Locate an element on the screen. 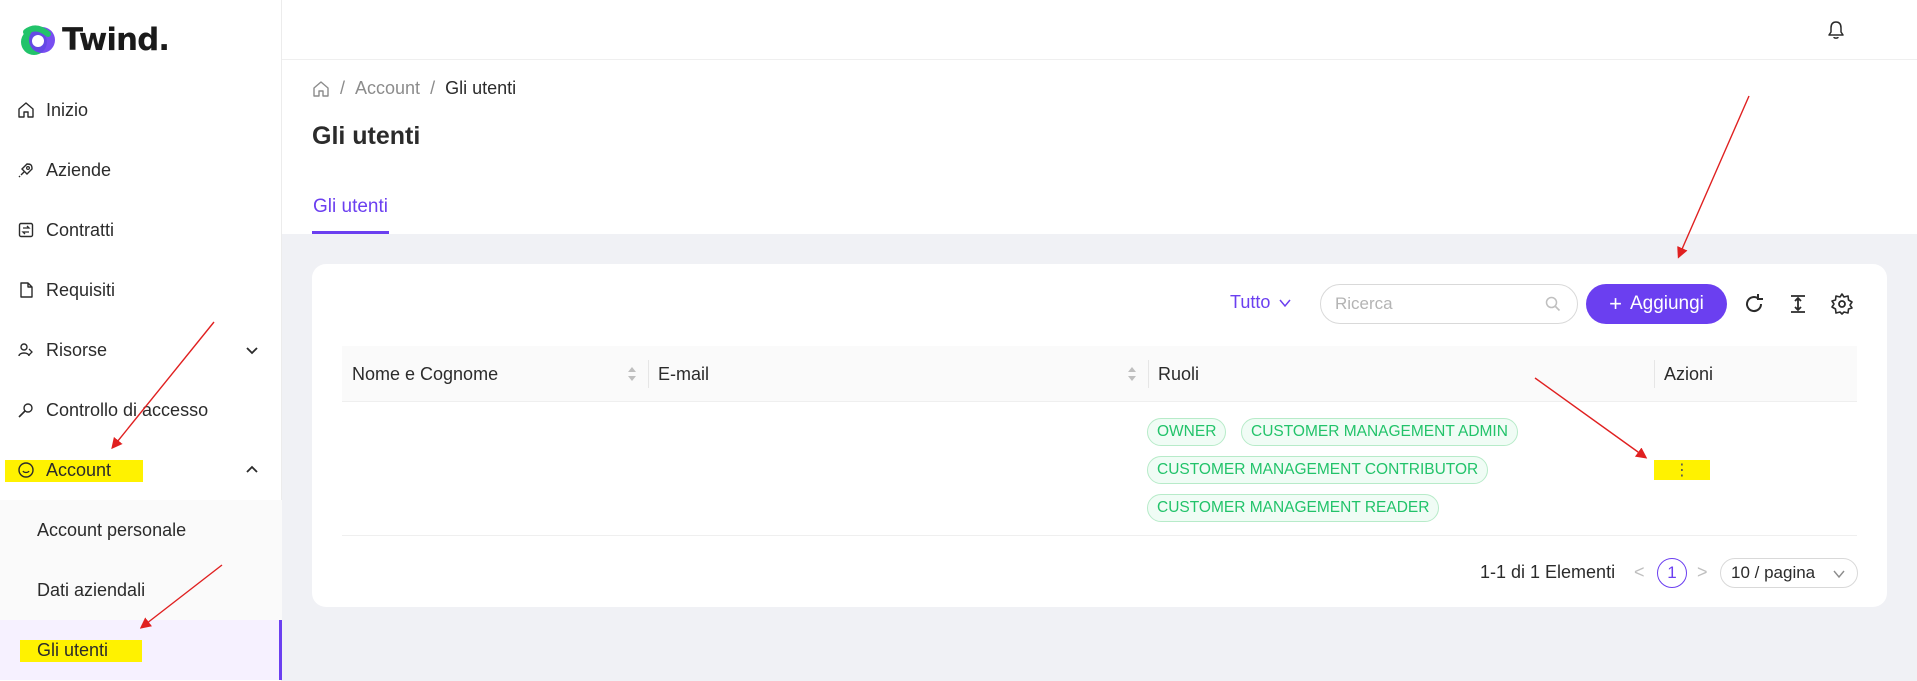 The height and width of the screenshot is (681, 1917). sidebar-subitem-label: Account personale is located at coordinates (112, 529).